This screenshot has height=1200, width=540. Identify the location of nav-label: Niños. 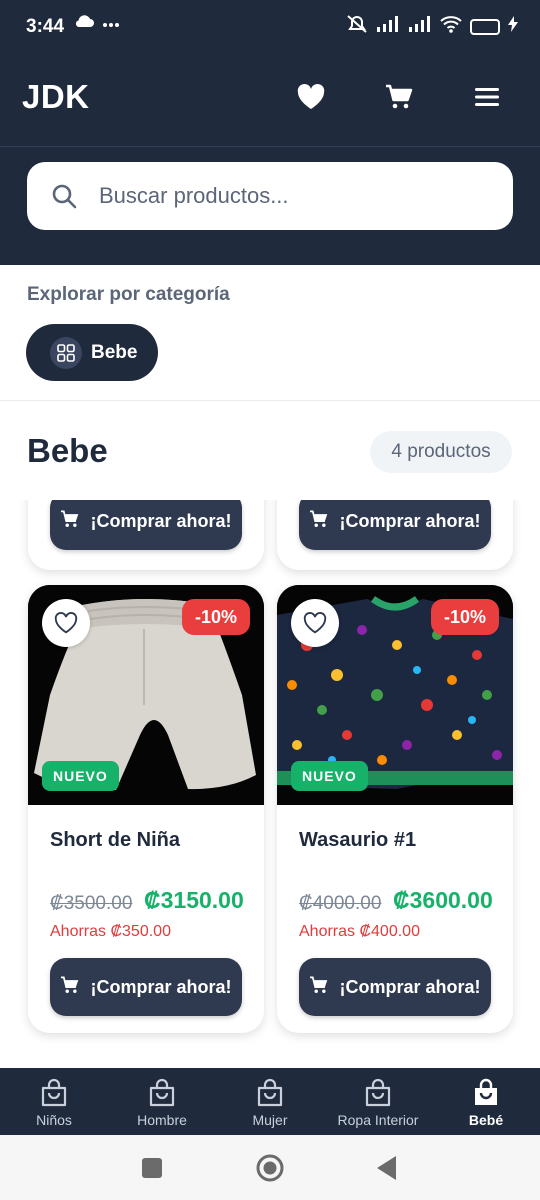
(54, 1120).